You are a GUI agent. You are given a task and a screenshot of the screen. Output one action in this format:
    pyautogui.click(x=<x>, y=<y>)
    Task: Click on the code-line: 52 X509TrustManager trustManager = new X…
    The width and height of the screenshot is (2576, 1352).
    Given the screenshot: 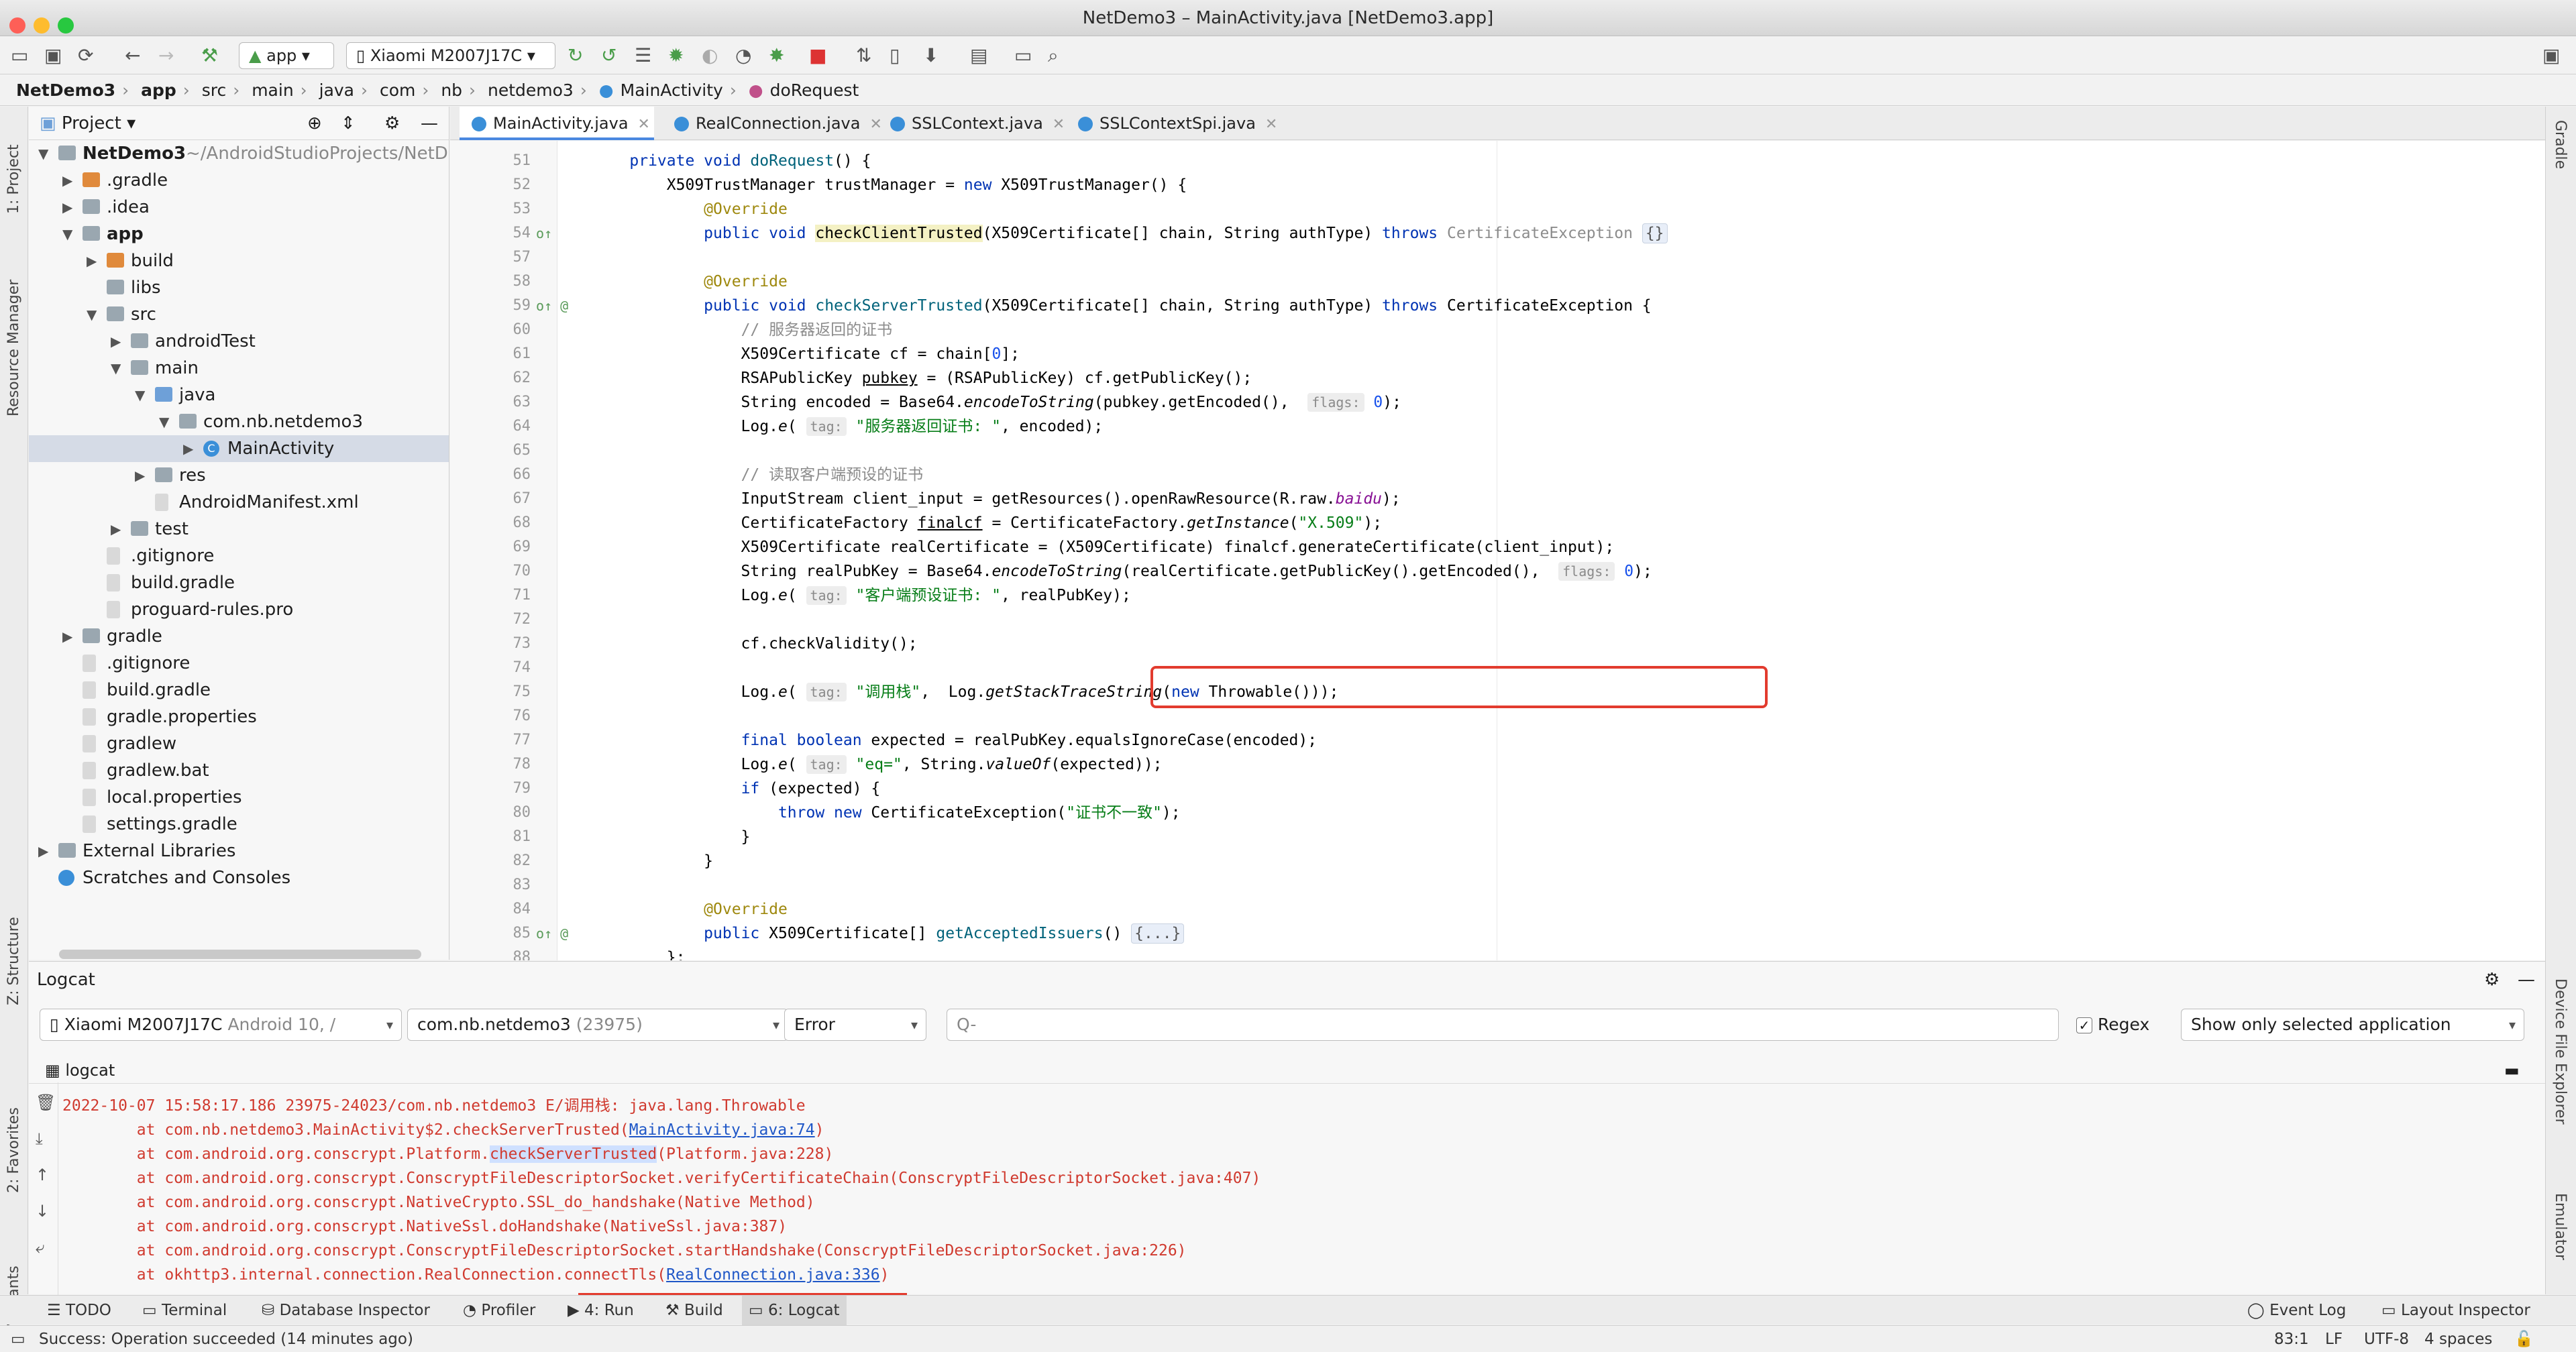 What is the action you would take?
    pyautogui.click(x=1483, y=185)
    